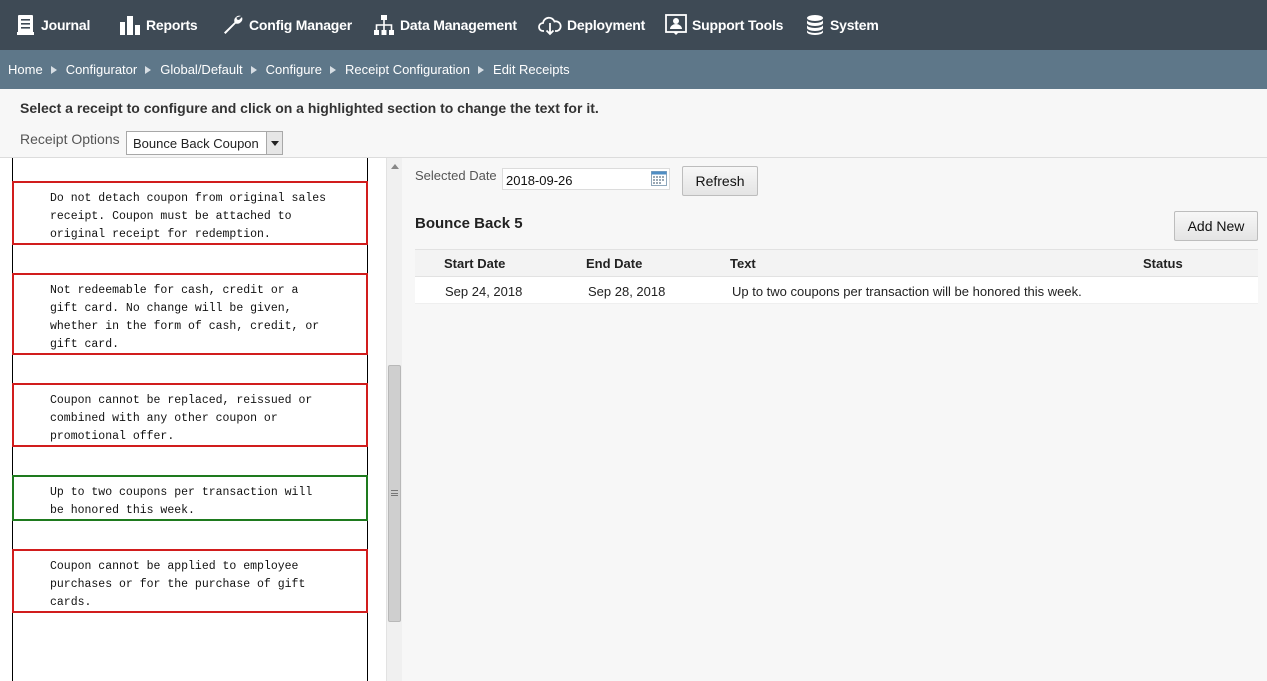  What do you see at coordinates (407, 69) in the screenshot?
I see `breadcrumb-receipt-configuration: Receipt Configuration` at bounding box center [407, 69].